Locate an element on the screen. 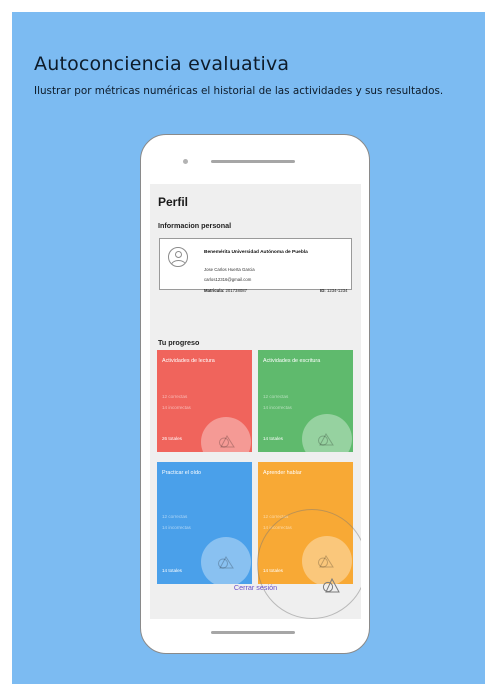  id-label: ID: is located at coordinates (323, 290).